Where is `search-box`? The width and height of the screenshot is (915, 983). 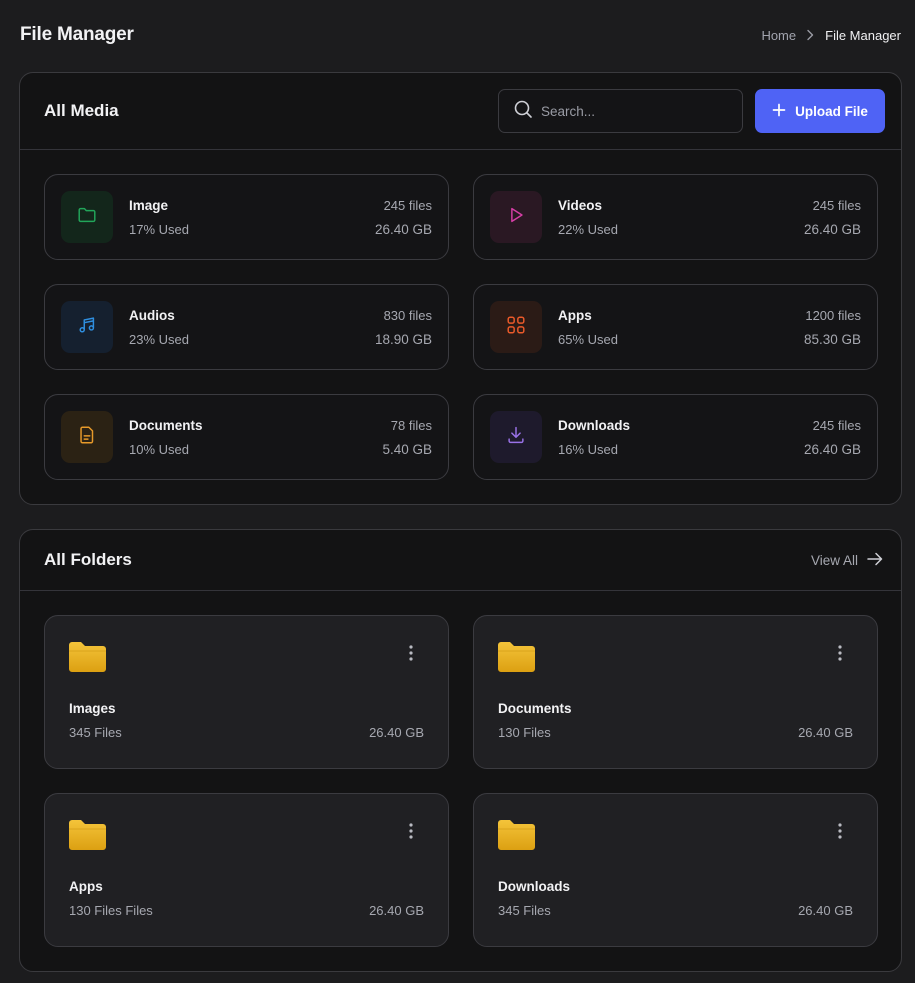 search-box is located at coordinates (620, 111).